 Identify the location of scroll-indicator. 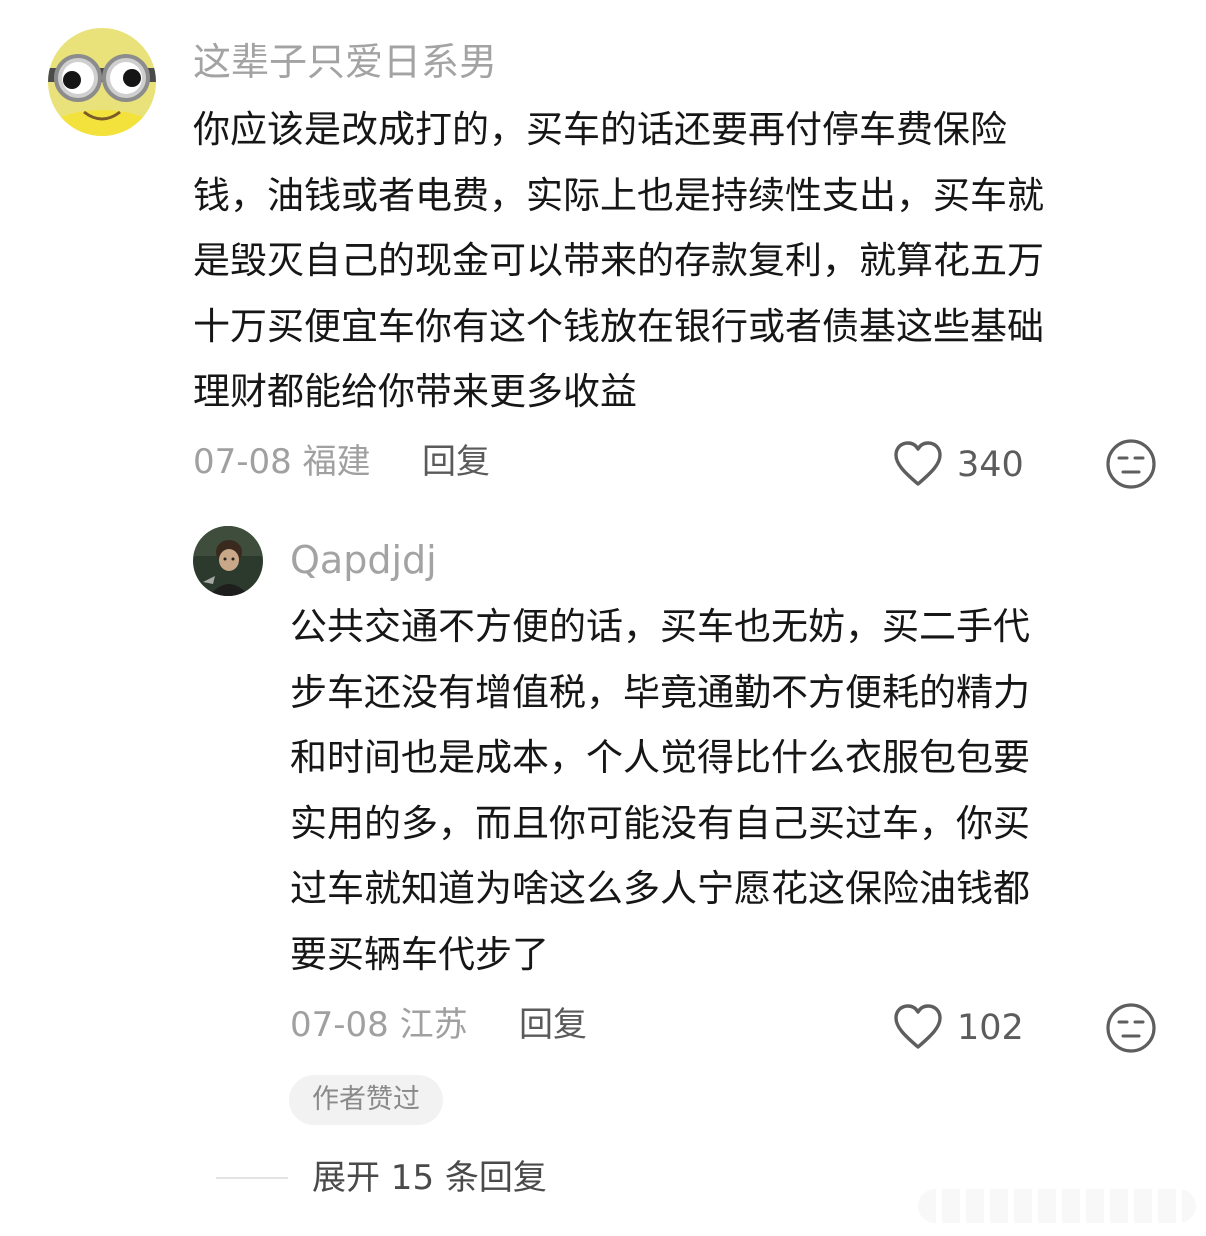
(1057, 1206).